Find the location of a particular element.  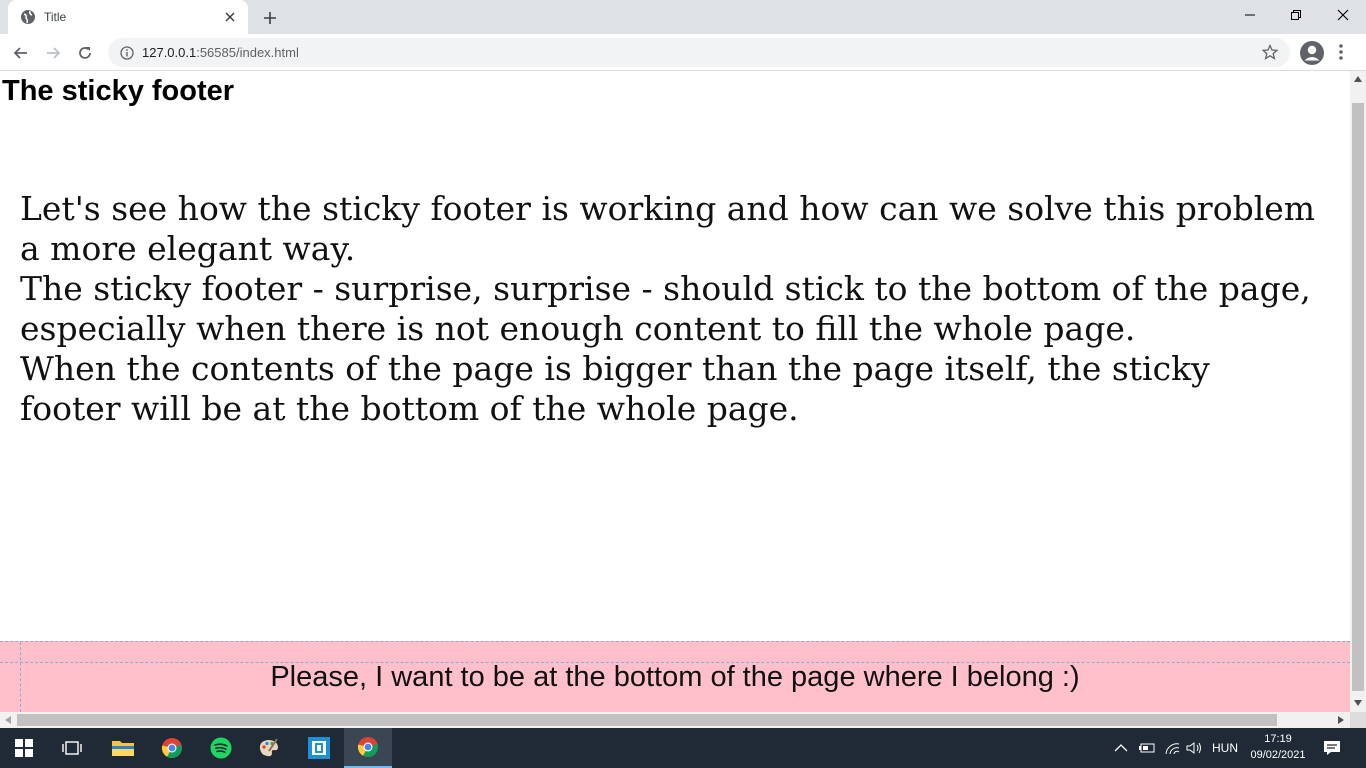

scroll-right-icon is located at coordinates (1341, 720).